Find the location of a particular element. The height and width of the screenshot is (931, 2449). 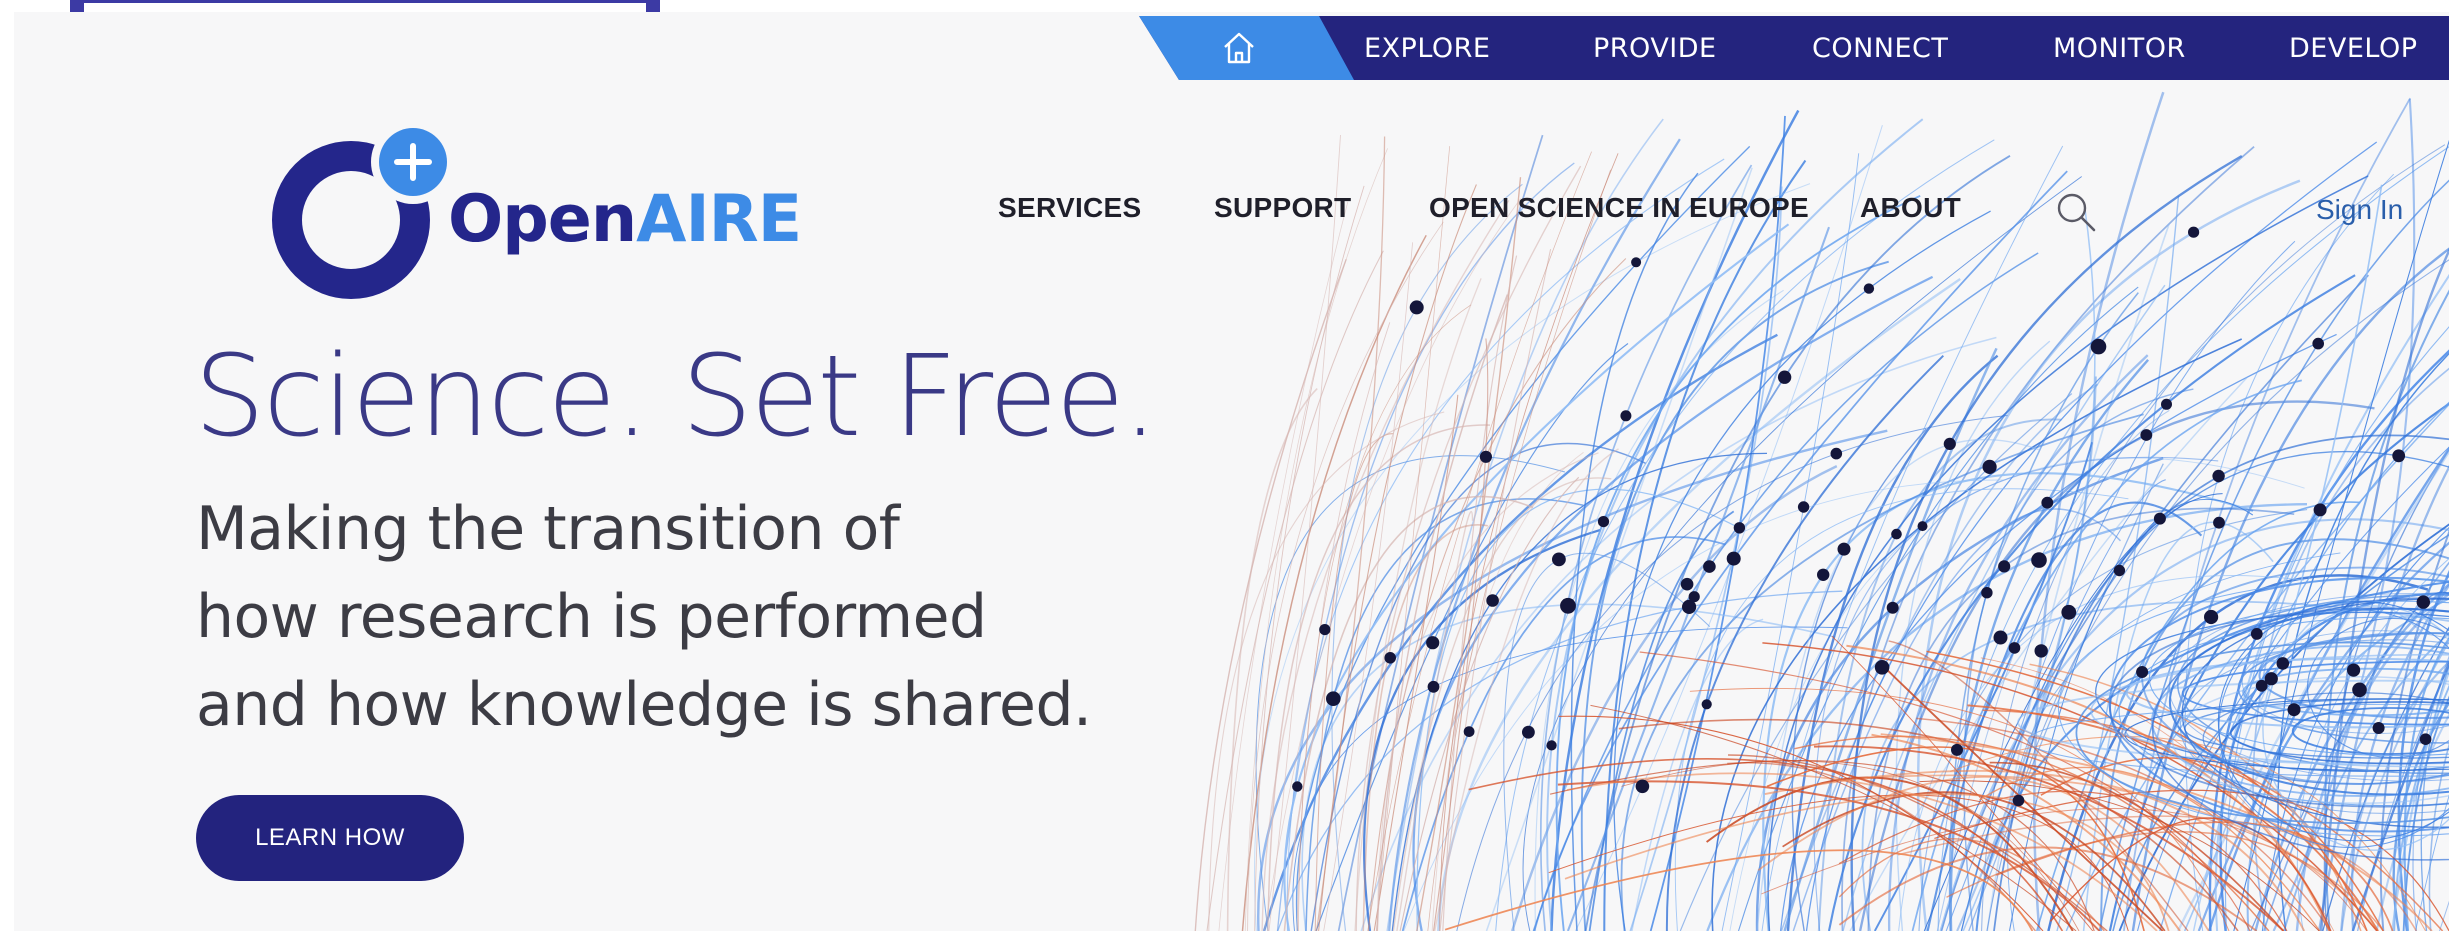

window-fragment-bar is located at coordinates (365, 1).